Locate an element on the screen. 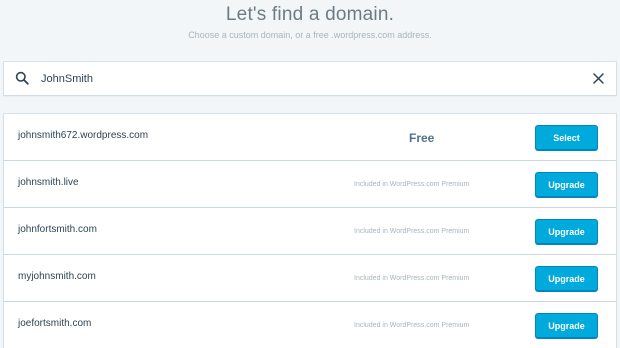 This screenshot has height=348, width=620. select-button: Select is located at coordinates (566, 137).